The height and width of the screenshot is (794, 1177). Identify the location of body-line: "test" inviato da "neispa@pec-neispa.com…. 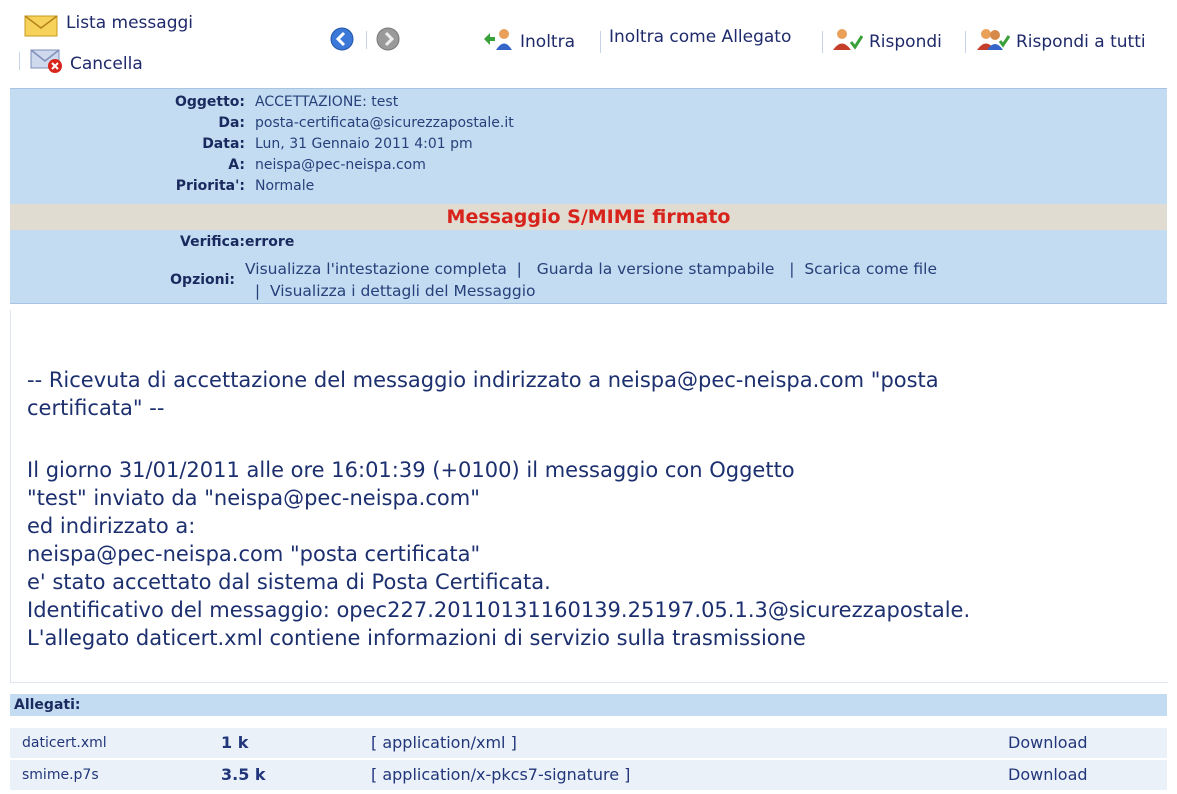
(253, 498).